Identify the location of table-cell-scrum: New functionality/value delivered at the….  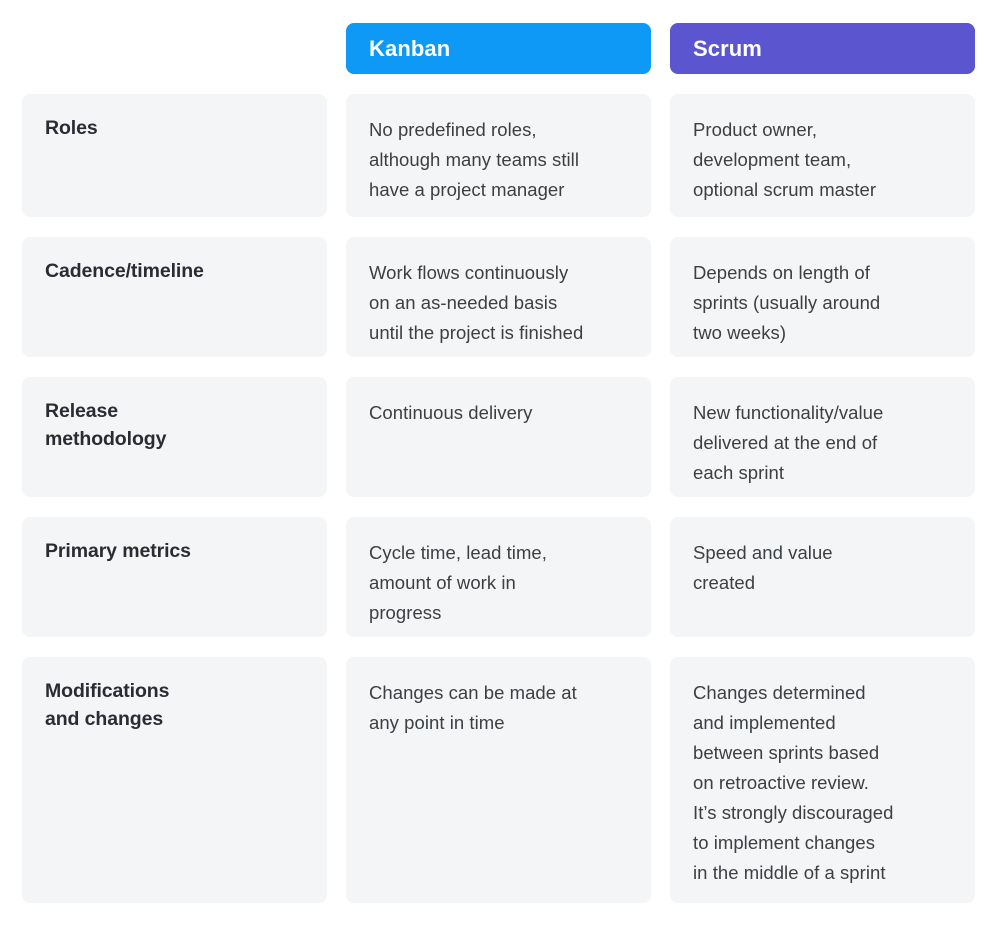
(822, 437).